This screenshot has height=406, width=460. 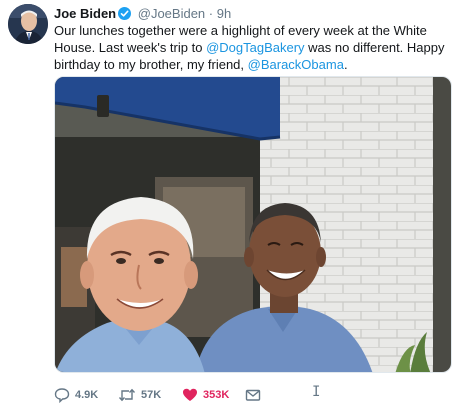 I want to click on heart-icon, so click(x=190, y=394).